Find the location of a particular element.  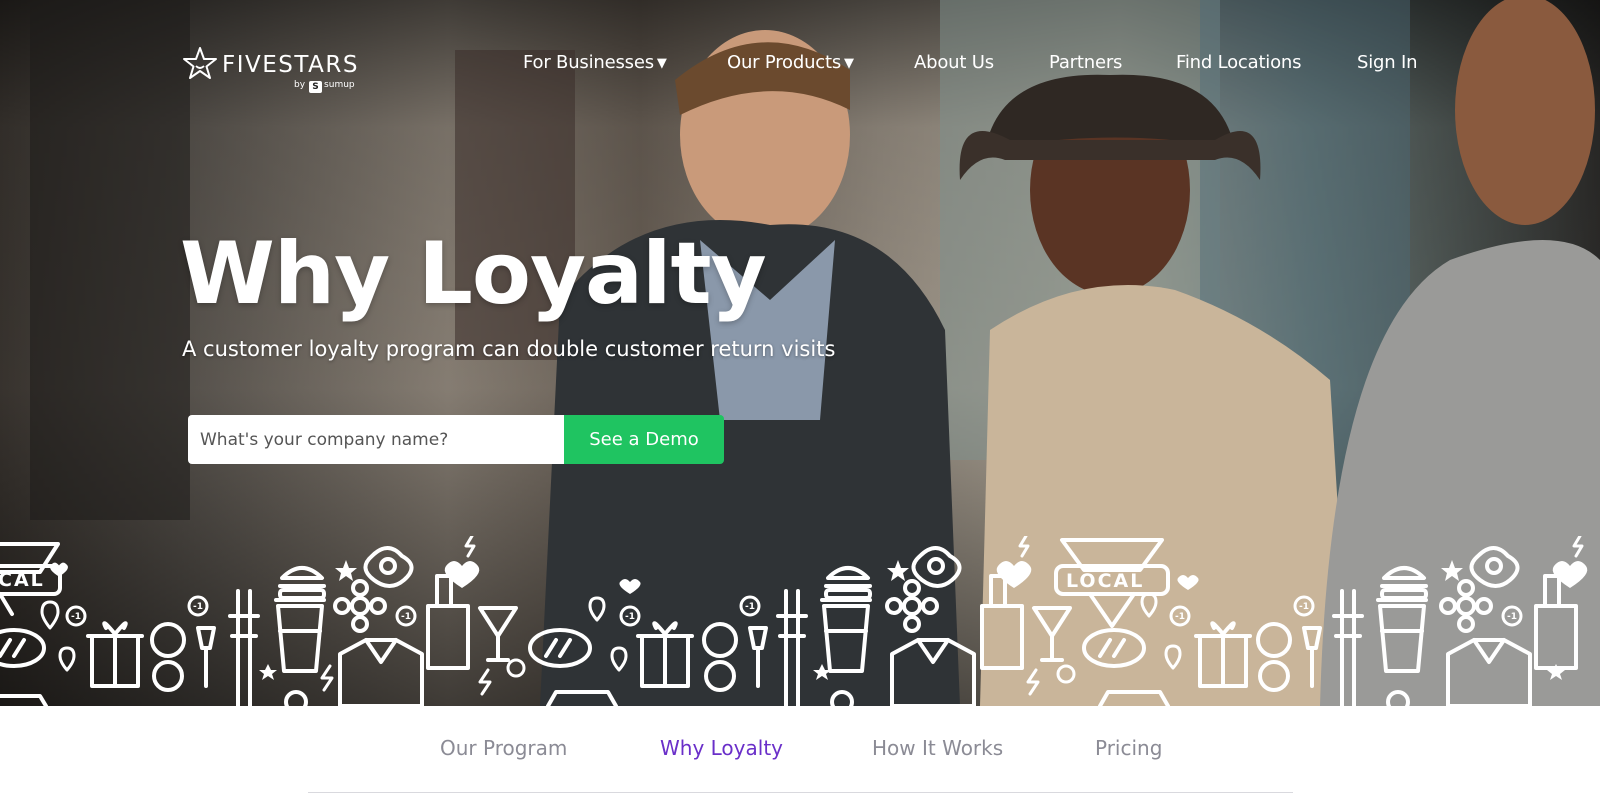

fivestars-logo: FIVESTARS by Ssumup is located at coordinates (272, 70).